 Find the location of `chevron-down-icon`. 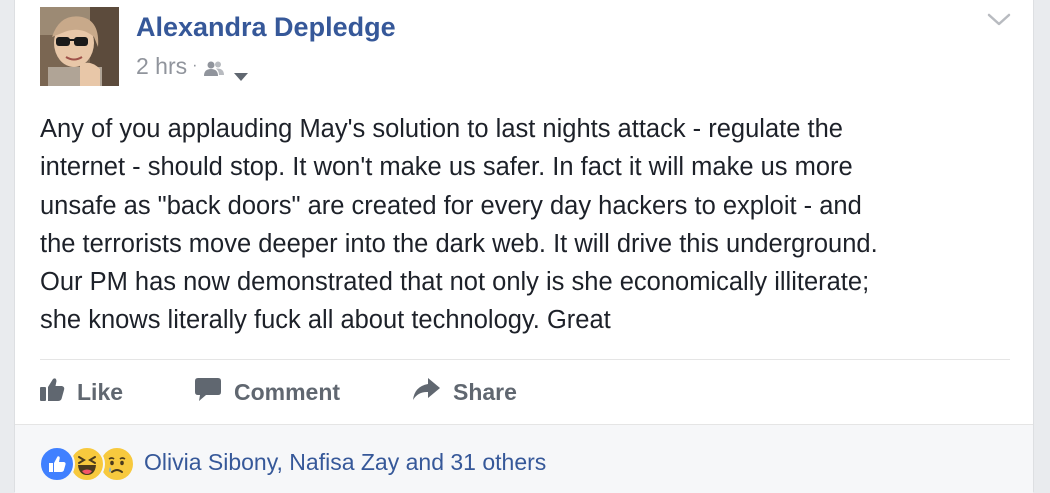

chevron-down-icon is located at coordinates (999, 20).